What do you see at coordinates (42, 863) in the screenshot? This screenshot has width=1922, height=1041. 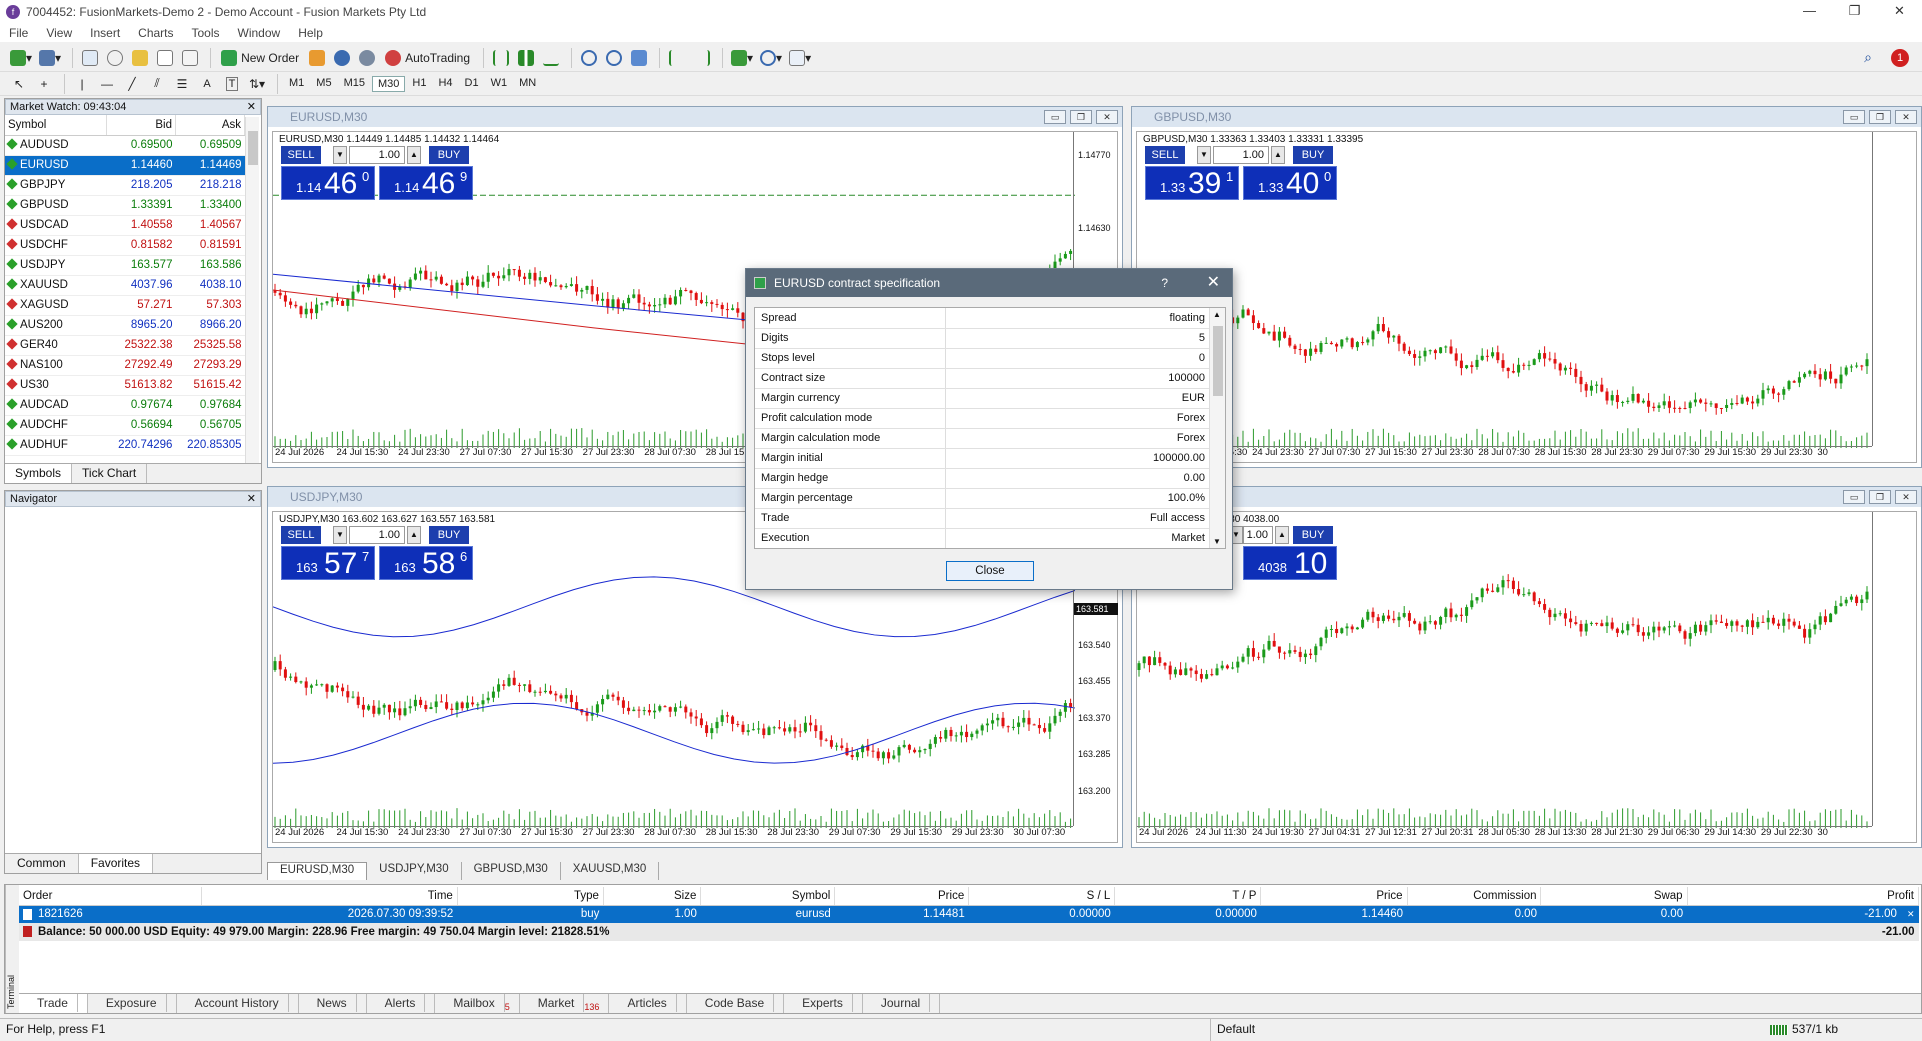 I see `tab-common: Common` at bounding box center [42, 863].